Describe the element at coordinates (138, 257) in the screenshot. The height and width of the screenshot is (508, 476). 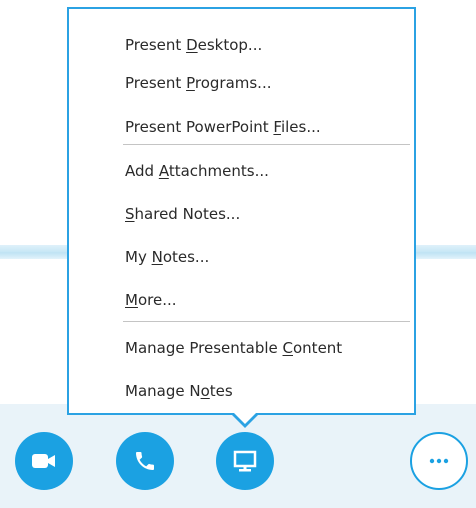
I see `menu-item-label: My` at that location.